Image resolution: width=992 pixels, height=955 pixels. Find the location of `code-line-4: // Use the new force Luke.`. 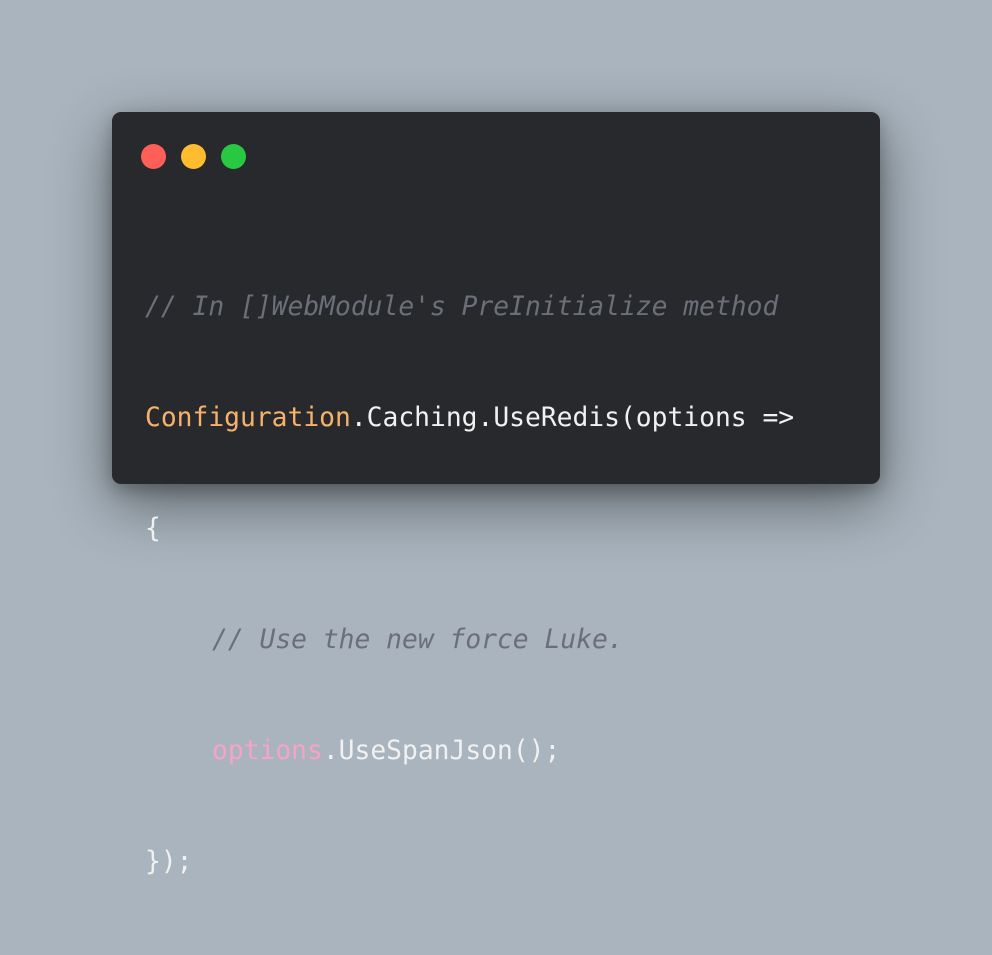

code-line-4: // Use the new force Luke. is located at coordinates (469, 640).